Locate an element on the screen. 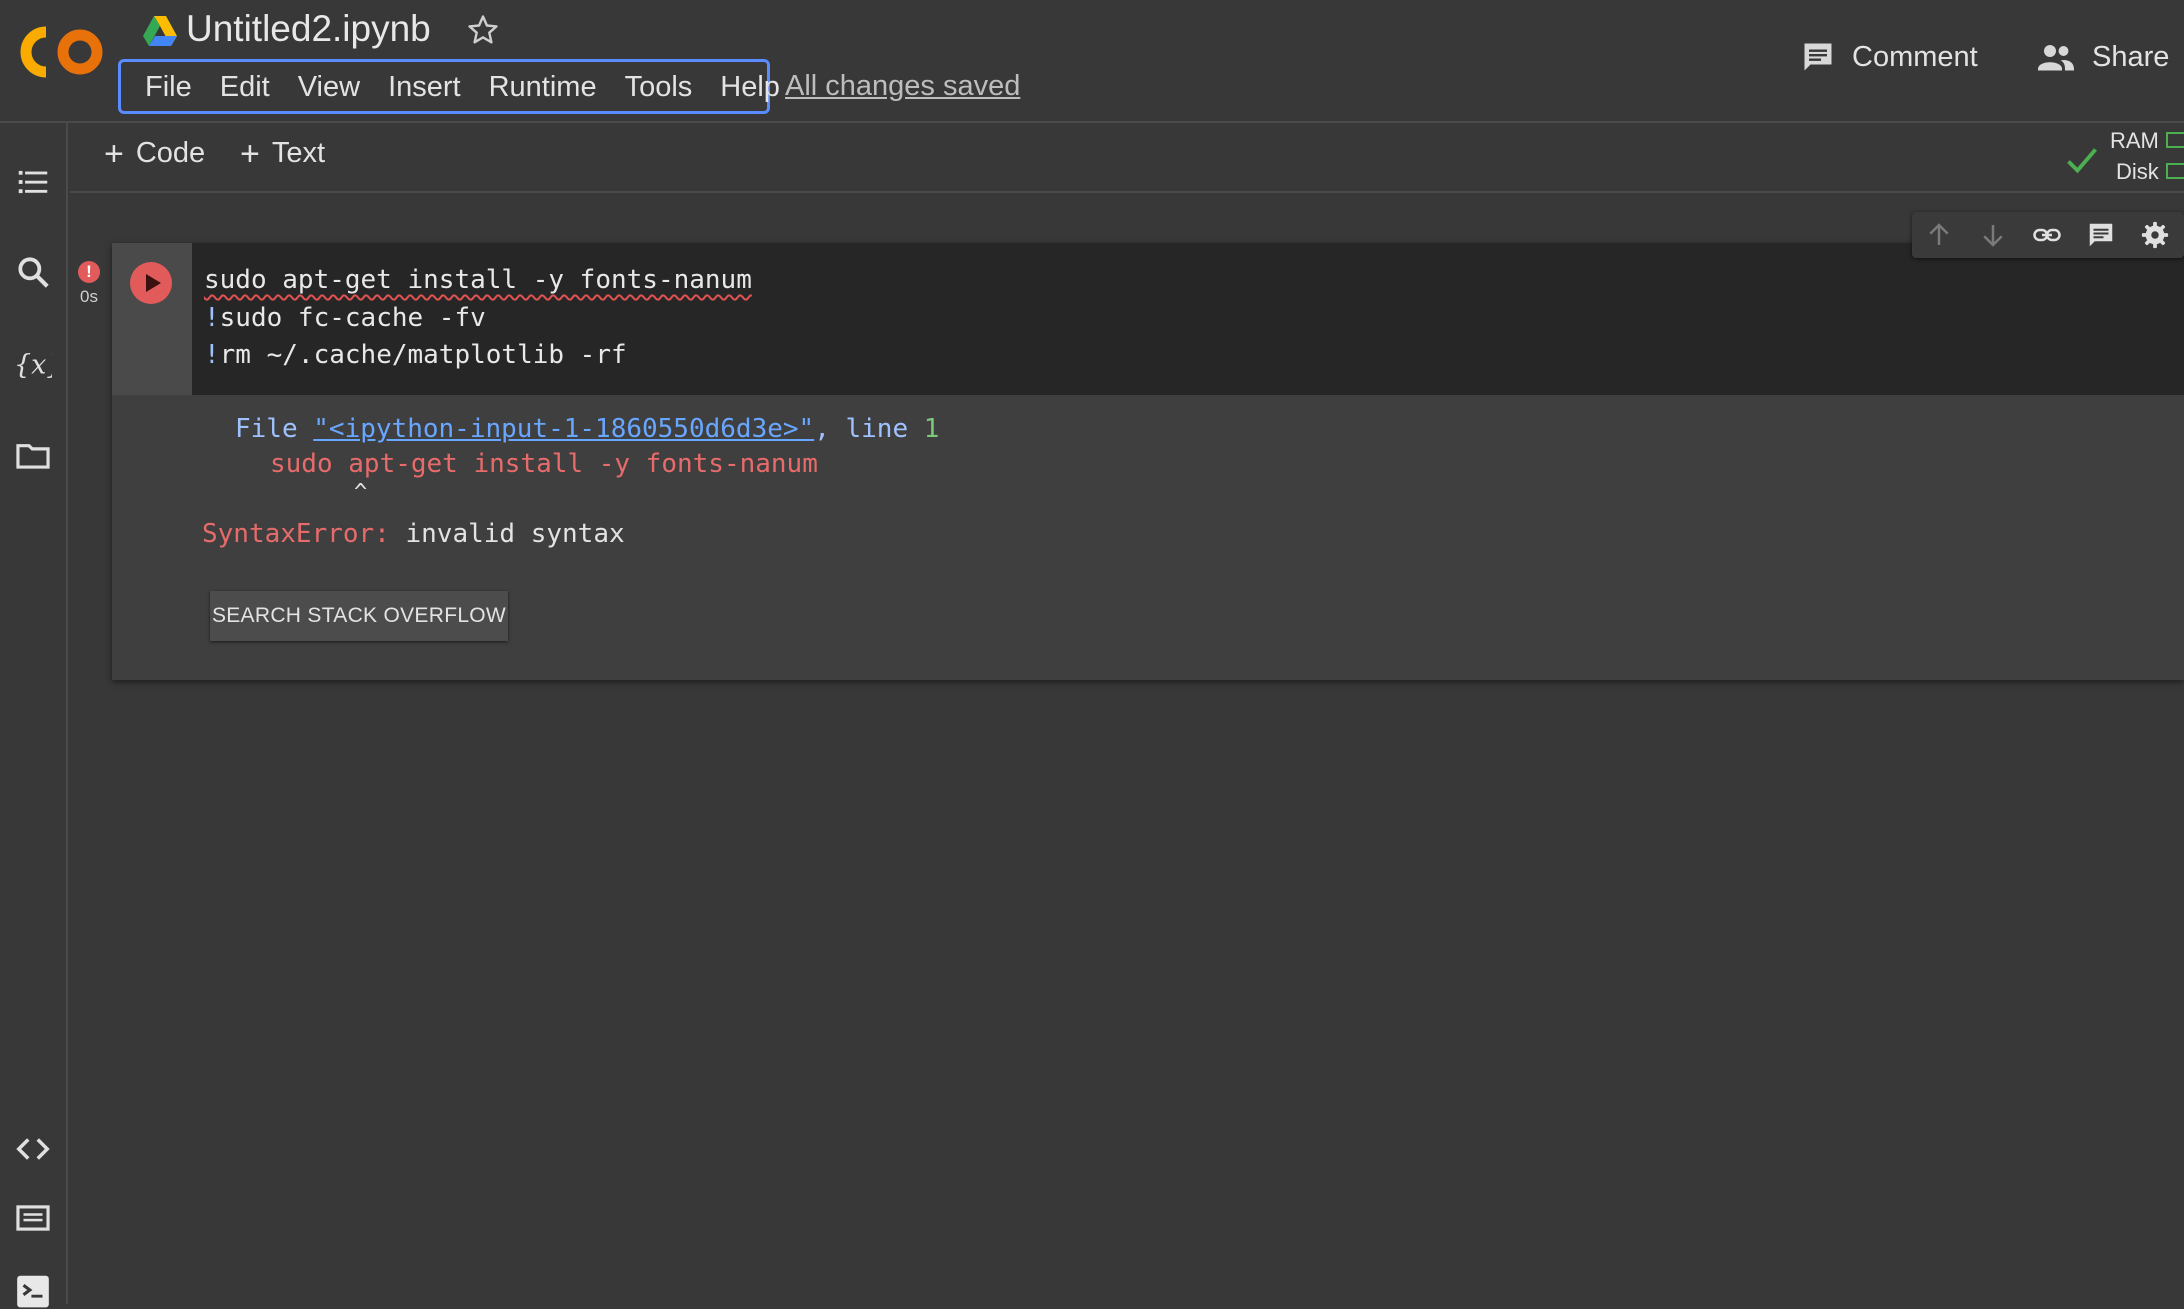 This screenshot has width=2184, height=1309. cell-toolbar is located at coordinates (2048, 235).